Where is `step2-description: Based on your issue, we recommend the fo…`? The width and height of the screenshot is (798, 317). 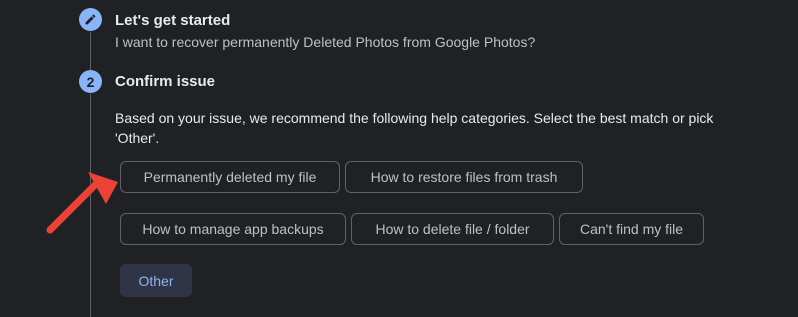 step2-description: Based on your issue, we recommend the fo… is located at coordinates (414, 128).